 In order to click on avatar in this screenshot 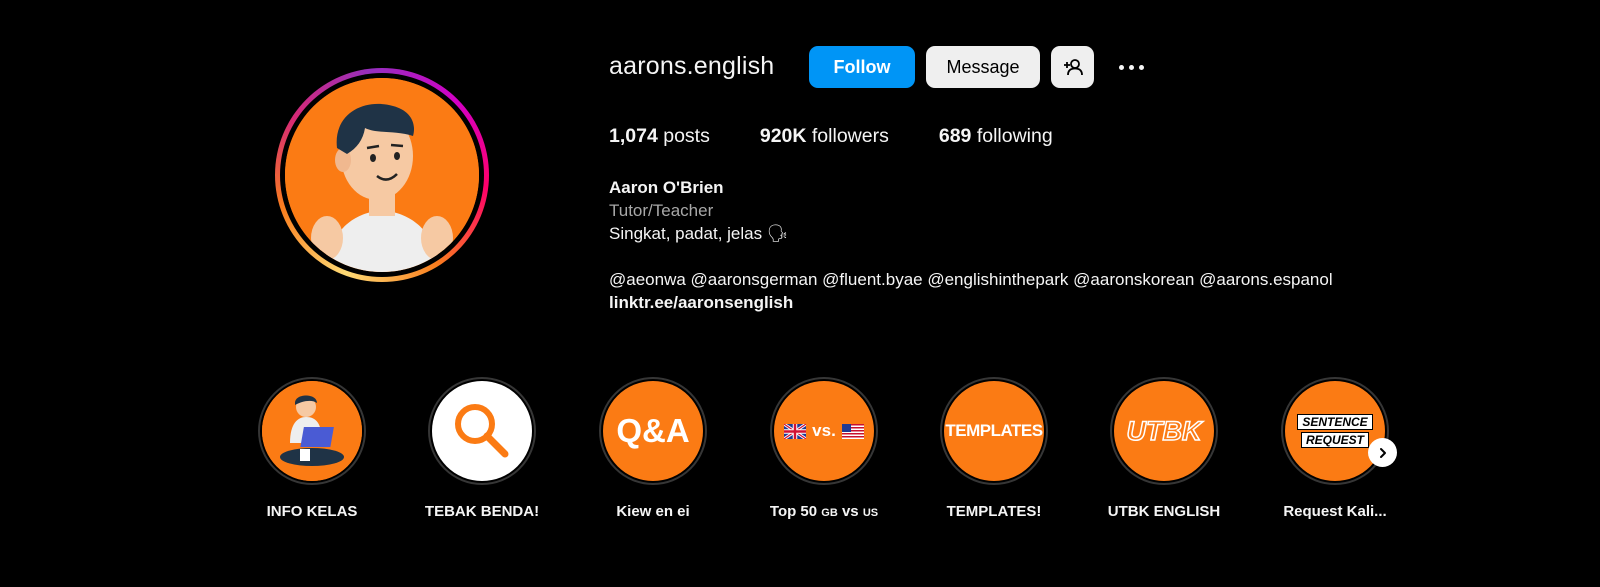, I will do `click(382, 175)`.